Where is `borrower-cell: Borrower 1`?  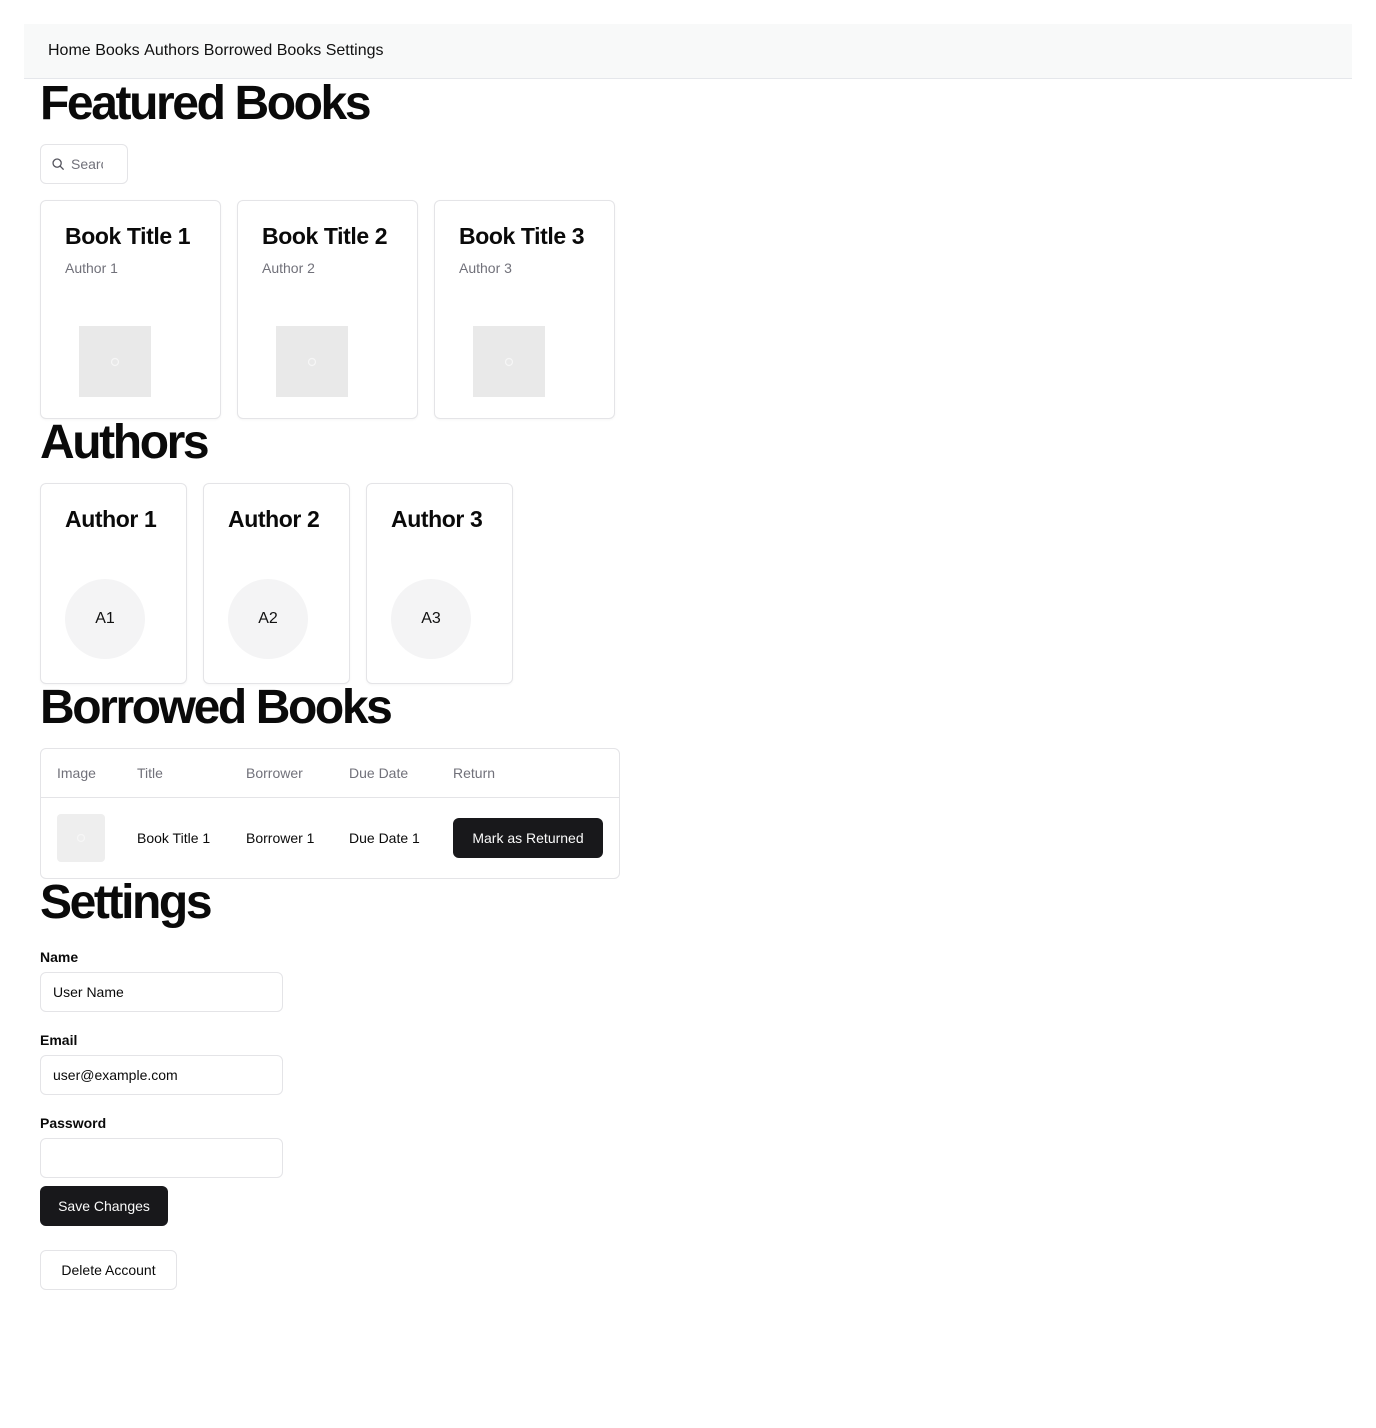
borrower-cell: Borrower 1 is located at coordinates (280, 838).